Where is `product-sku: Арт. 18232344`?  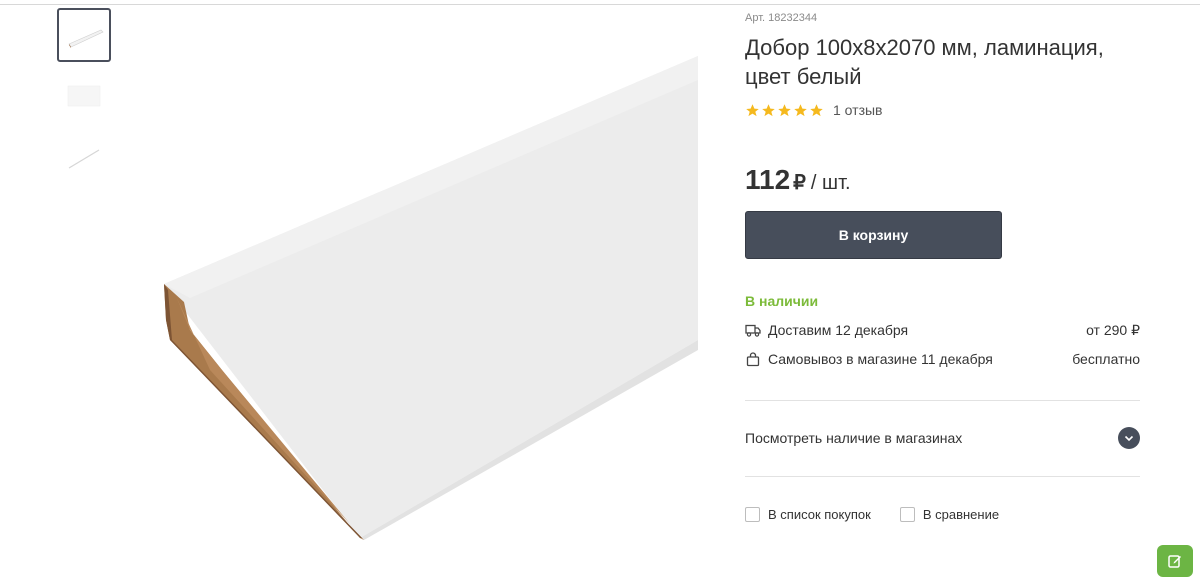
product-sku: Арт. 18232344 is located at coordinates (781, 18).